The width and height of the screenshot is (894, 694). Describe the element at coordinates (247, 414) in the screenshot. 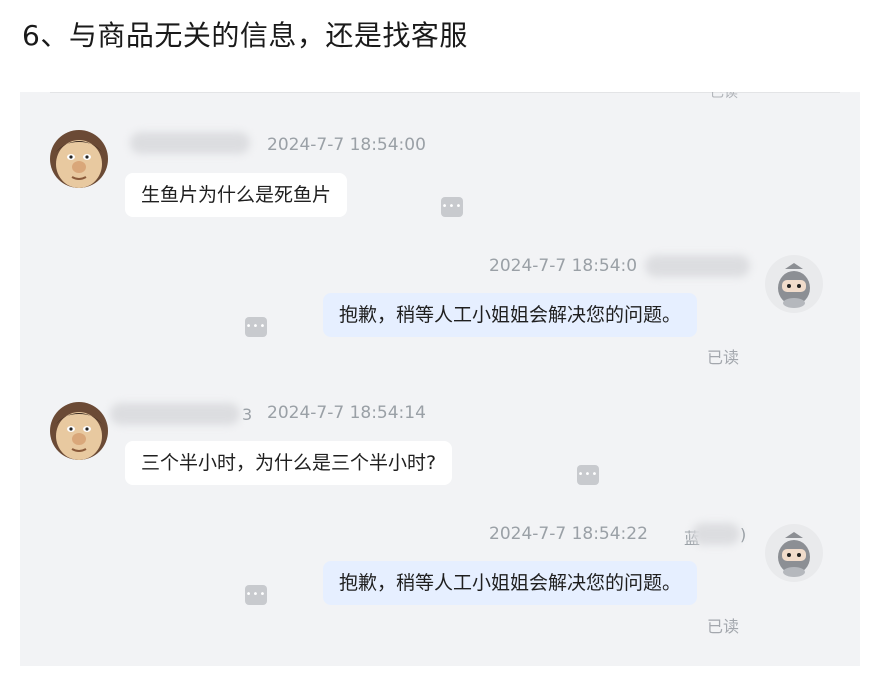

I see `username-fragment: 3` at that location.